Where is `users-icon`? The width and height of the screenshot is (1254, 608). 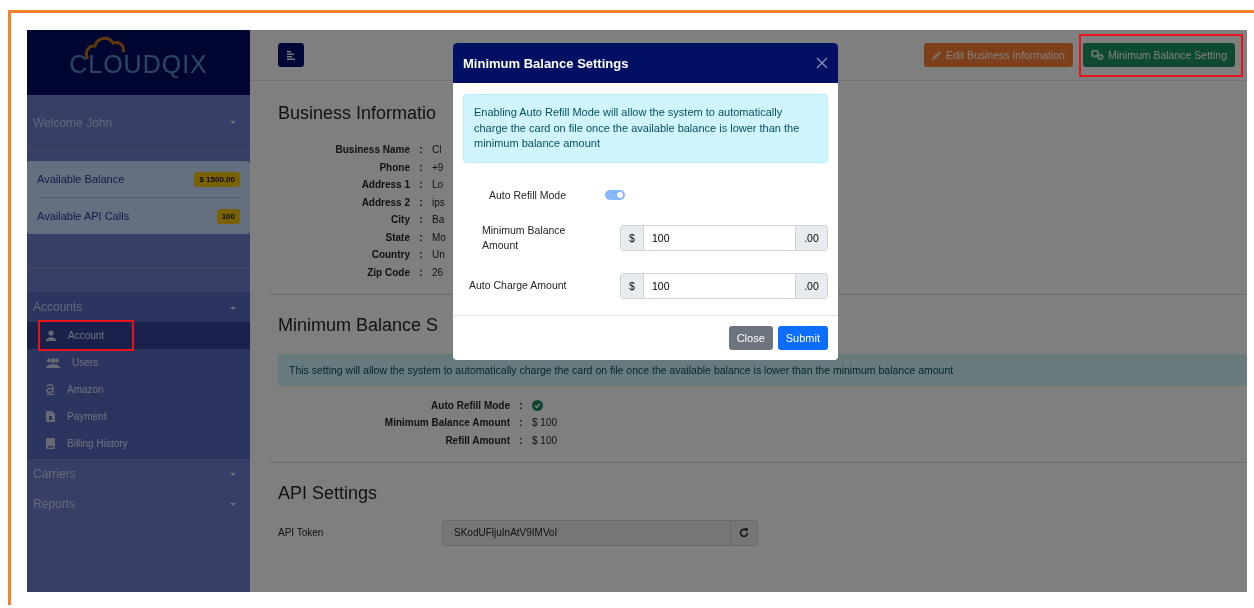 users-icon is located at coordinates (53, 362).